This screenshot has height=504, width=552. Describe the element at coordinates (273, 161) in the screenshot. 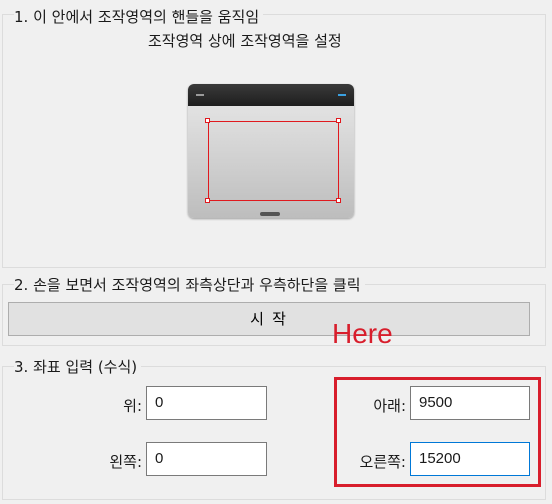

I see `active-area-rectangle` at that location.